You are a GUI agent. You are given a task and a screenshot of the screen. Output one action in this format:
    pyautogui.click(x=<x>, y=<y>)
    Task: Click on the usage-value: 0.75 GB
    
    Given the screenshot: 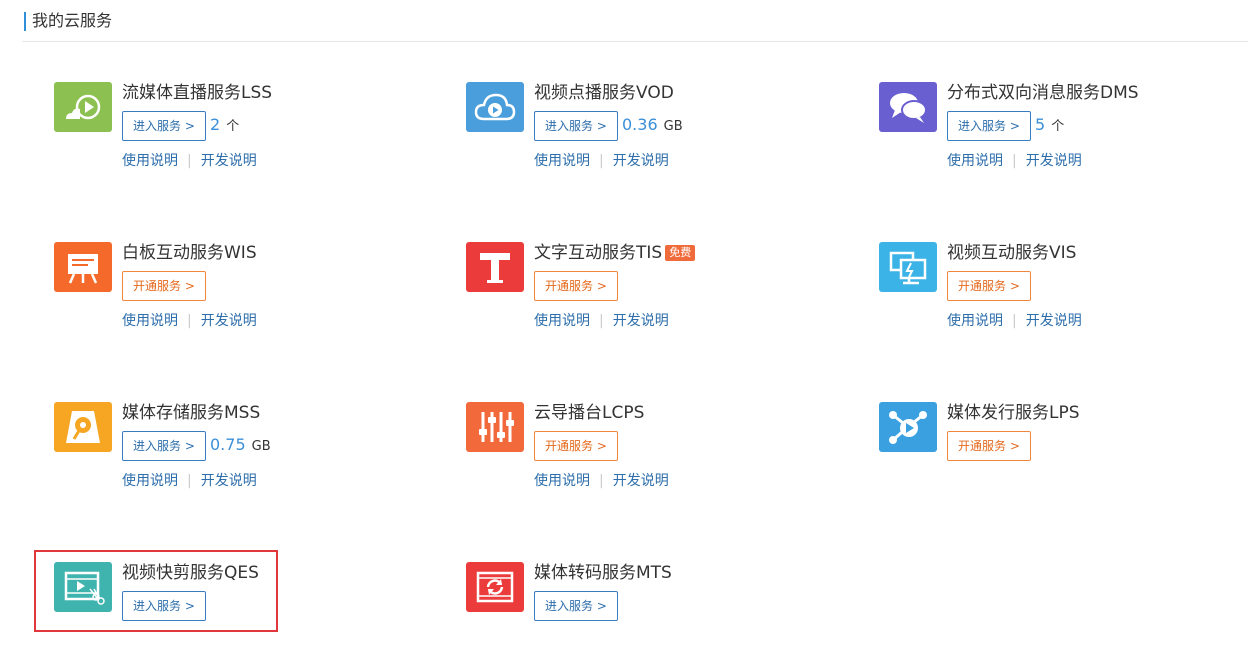 What is the action you would take?
    pyautogui.click(x=240, y=446)
    